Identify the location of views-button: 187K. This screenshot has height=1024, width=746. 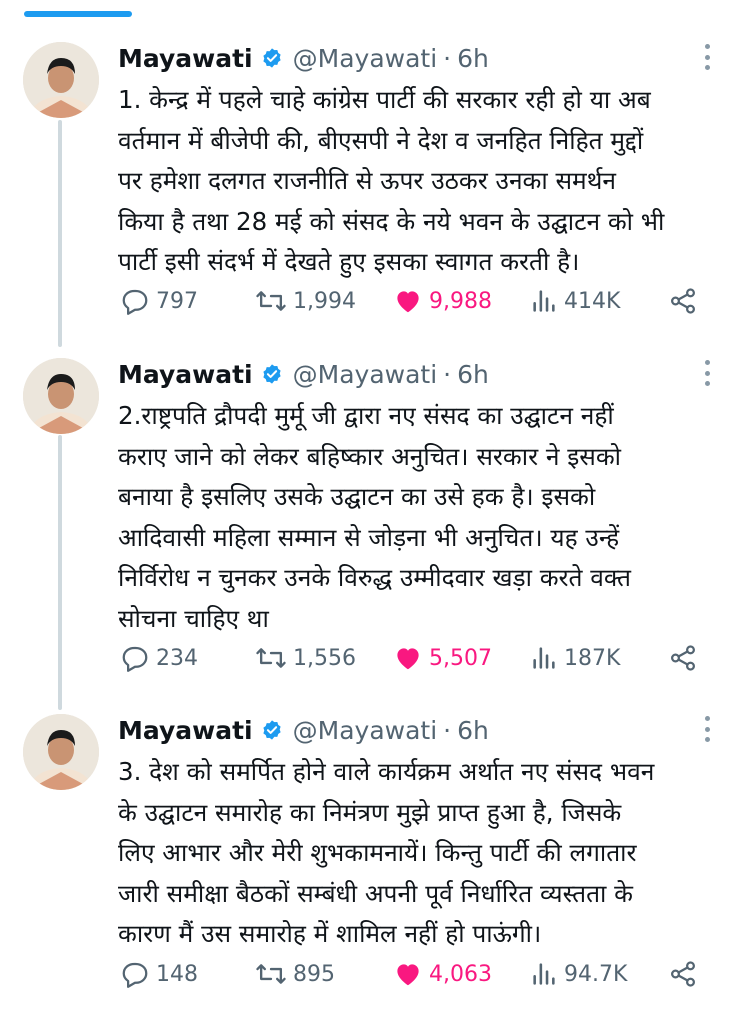
(575, 658).